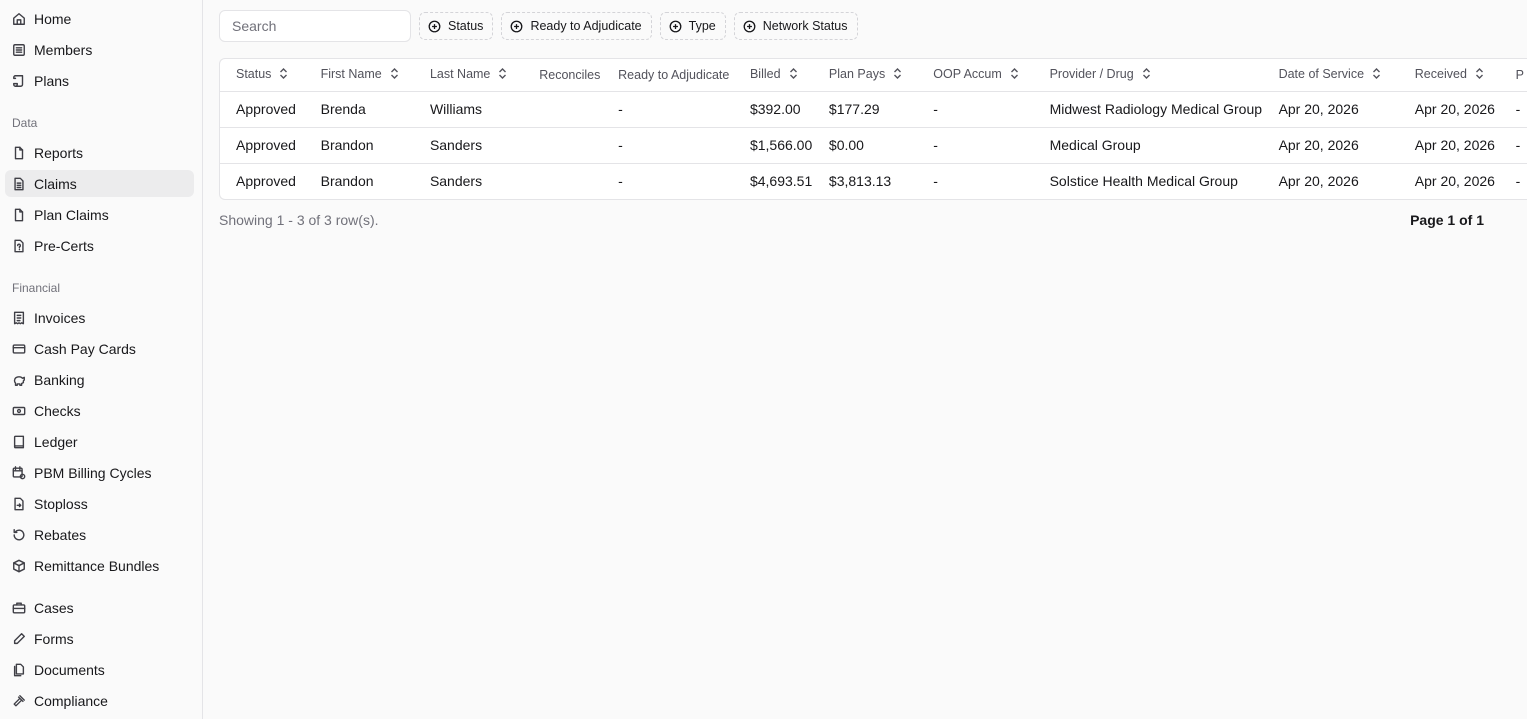 The width and height of the screenshot is (1527, 719). What do you see at coordinates (668, 75) in the screenshot?
I see `column-header-ready-to-adjudicate: Ready to Adjudicate` at bounding box center [668, 75].